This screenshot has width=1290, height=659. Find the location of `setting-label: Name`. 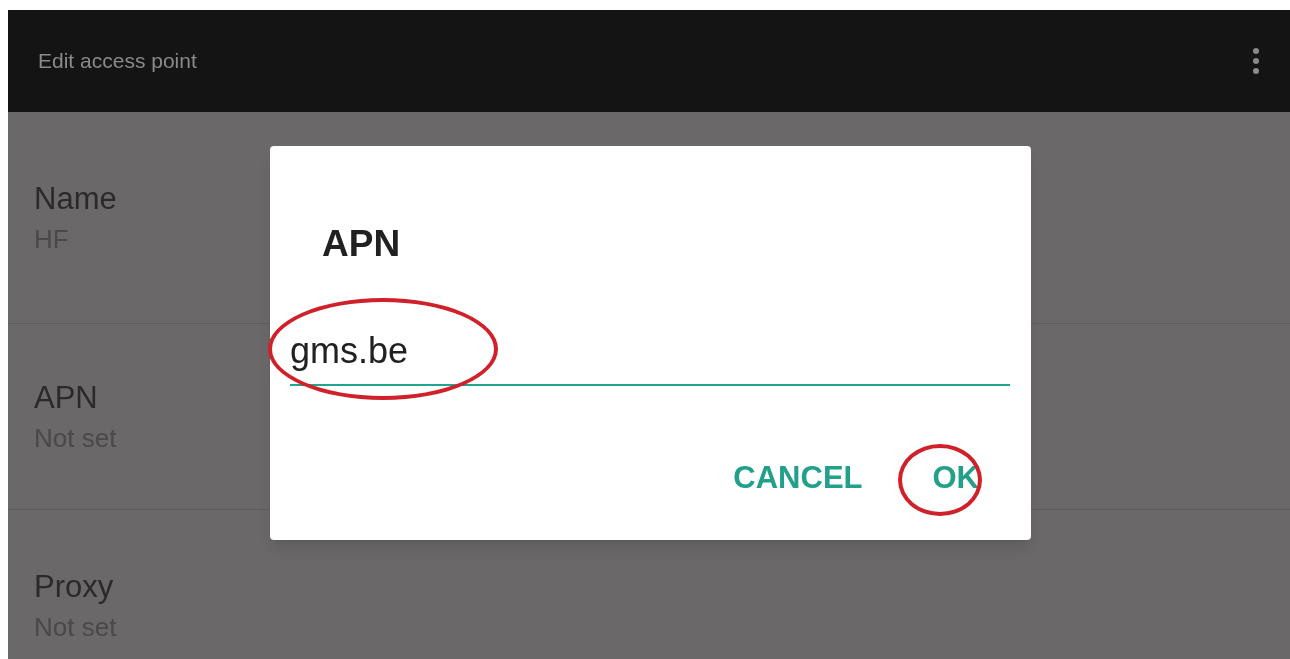

setting-label: Name is located at coordinates (75, 198).